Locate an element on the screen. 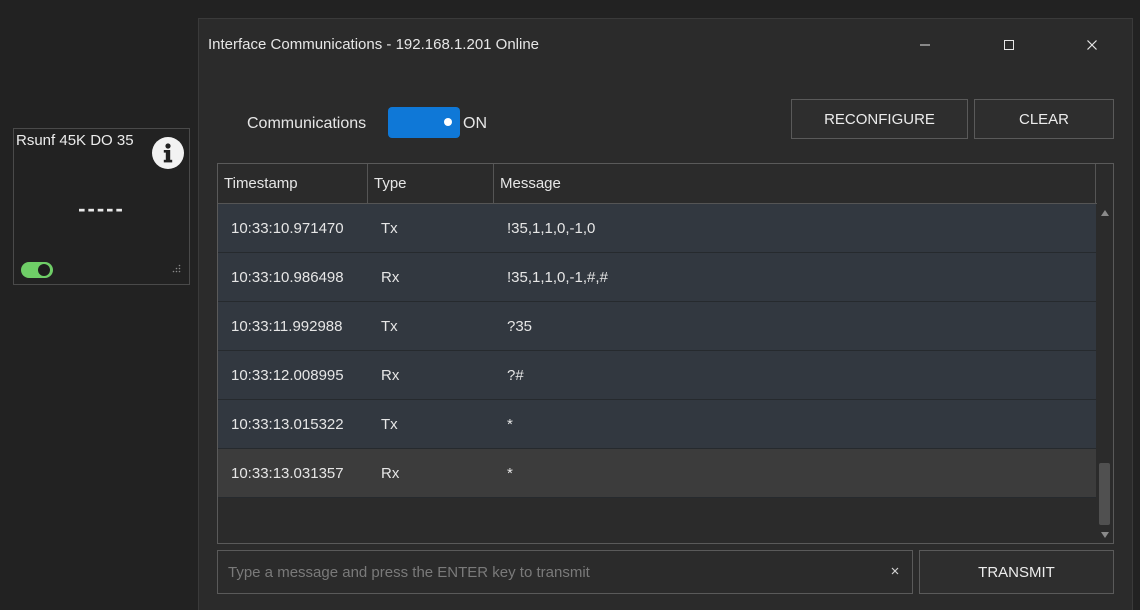  widget-title: Rsunf 45K DO 35 is located at coordinates (75, 140).